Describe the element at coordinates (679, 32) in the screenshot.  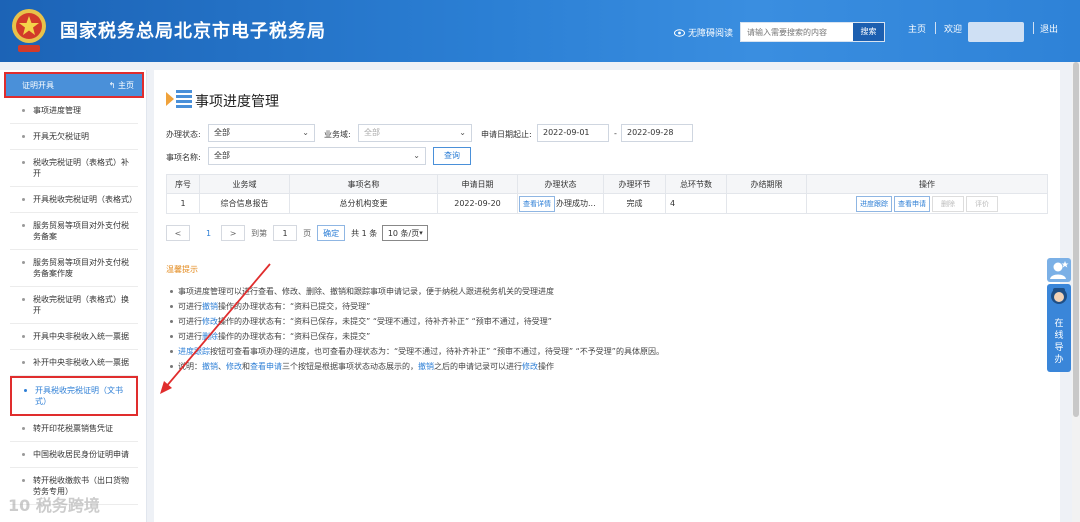
I see `eye-icon` at that location.